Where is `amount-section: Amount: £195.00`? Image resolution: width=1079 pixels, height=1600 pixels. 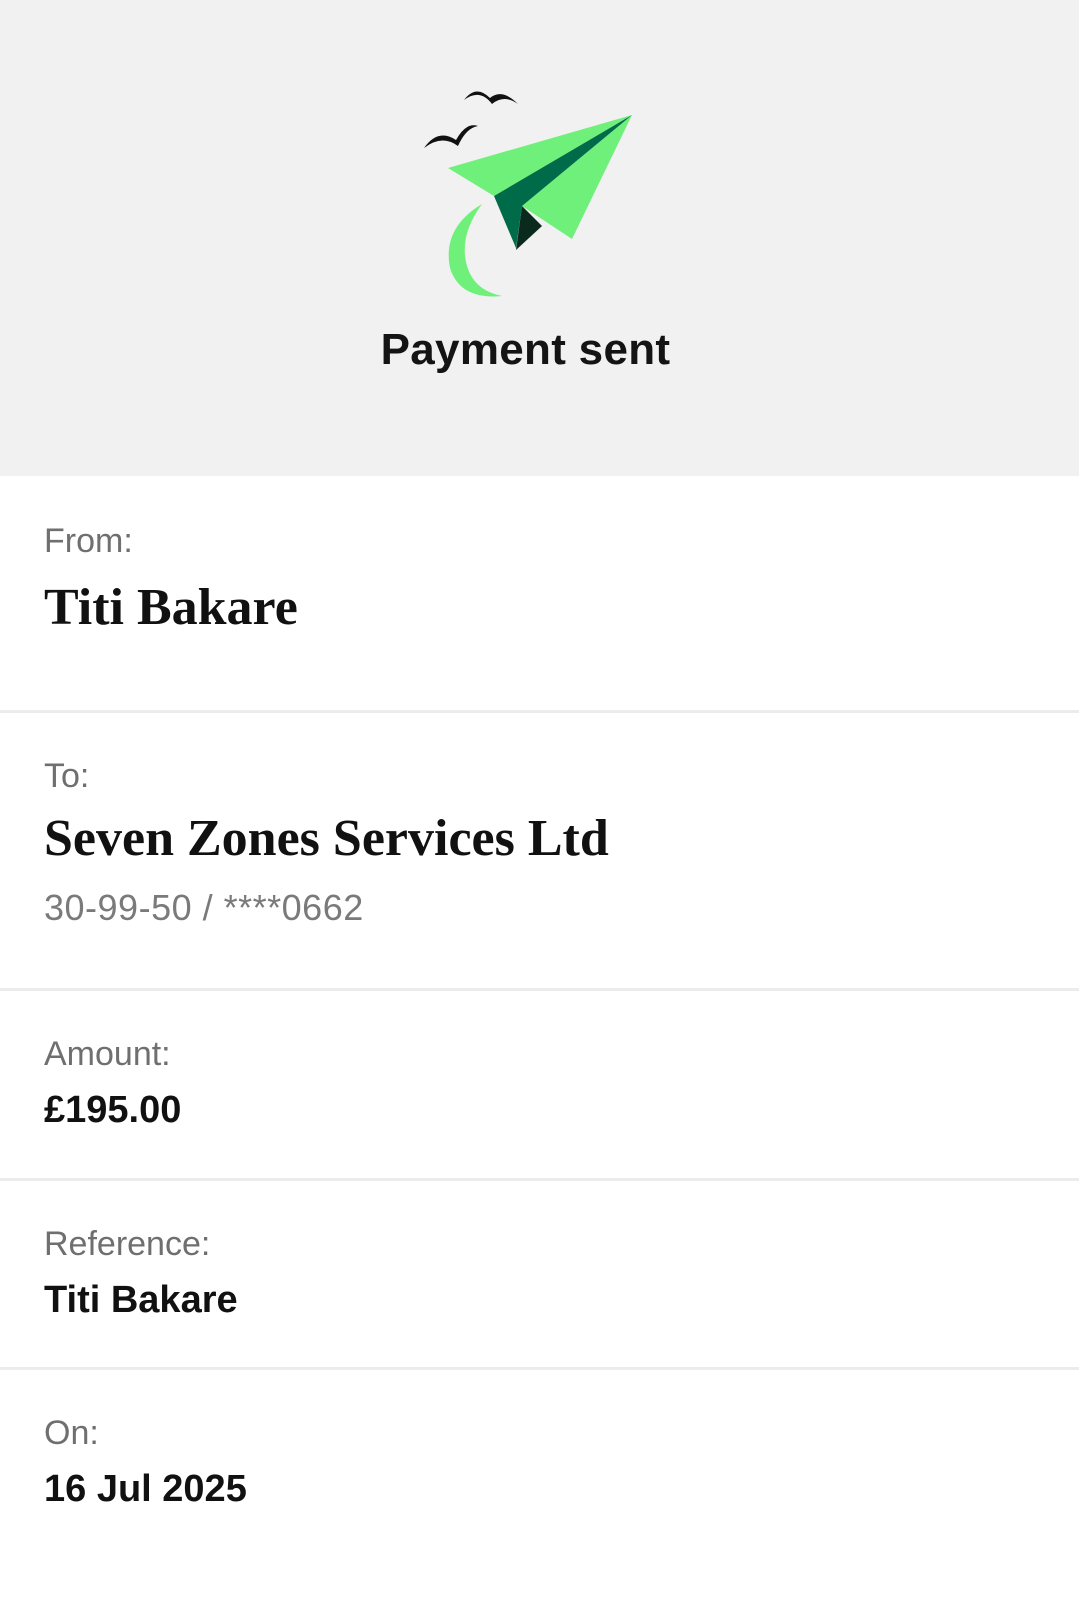 amount-section: Amount: £195.00 is located at coordinates (539, 1086).